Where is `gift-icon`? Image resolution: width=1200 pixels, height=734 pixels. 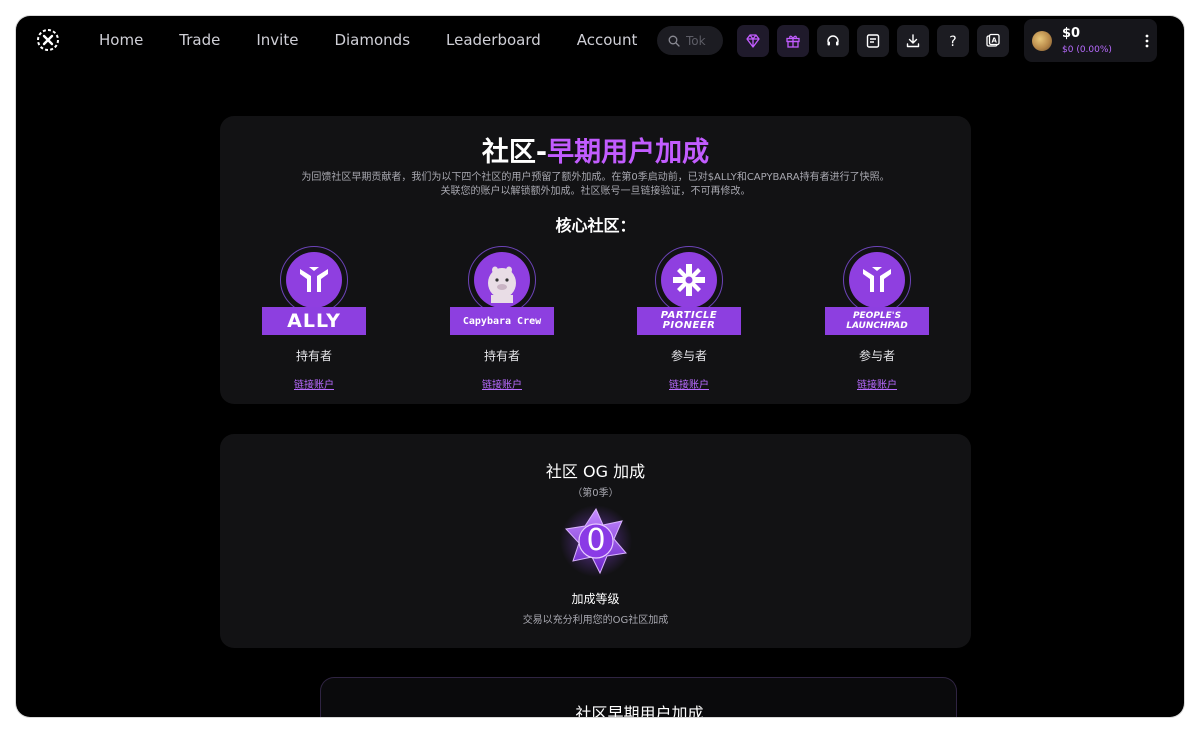
gift-icon is located at coordinates (793, 41).